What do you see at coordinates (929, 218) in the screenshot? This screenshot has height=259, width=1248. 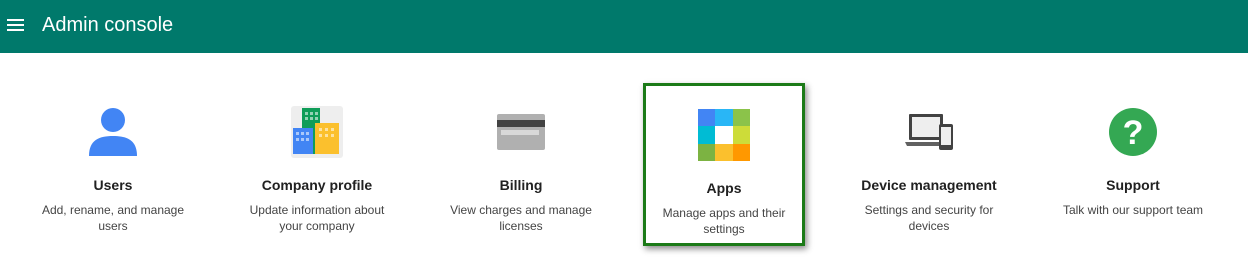 I see `card-description: Settings and security for devices` at bounding box center [929, 218].